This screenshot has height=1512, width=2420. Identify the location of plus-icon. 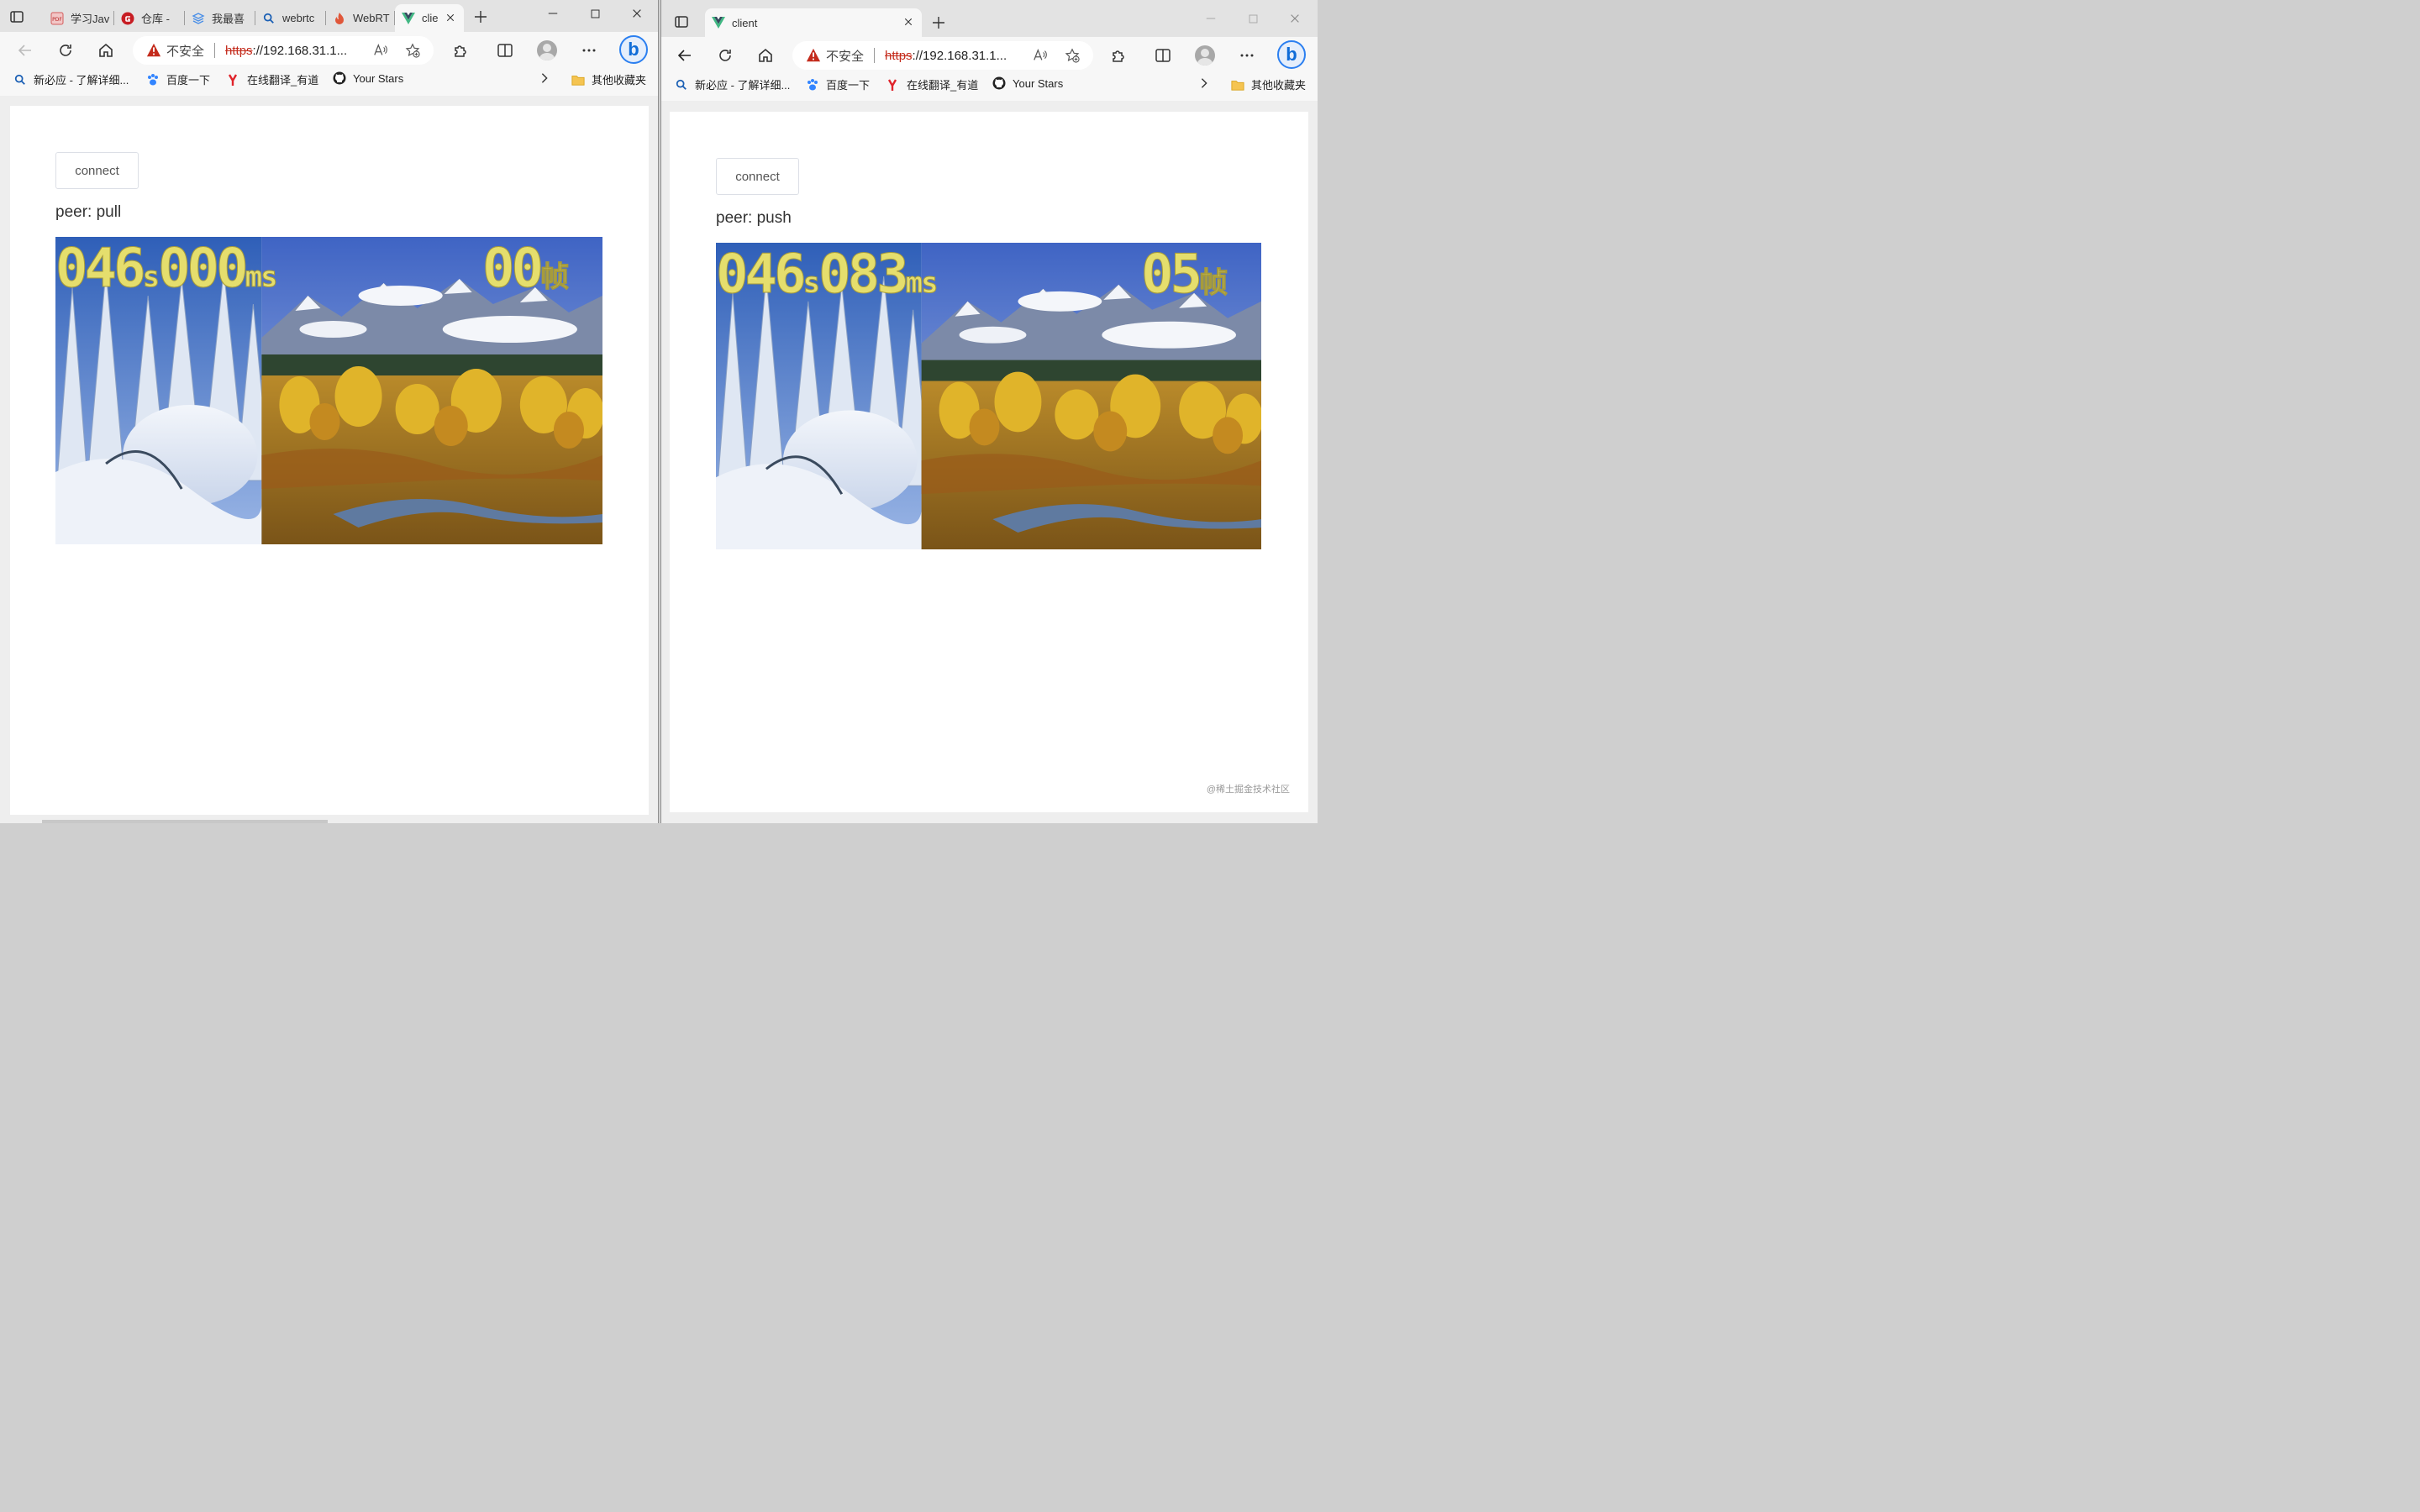
(938, 22).